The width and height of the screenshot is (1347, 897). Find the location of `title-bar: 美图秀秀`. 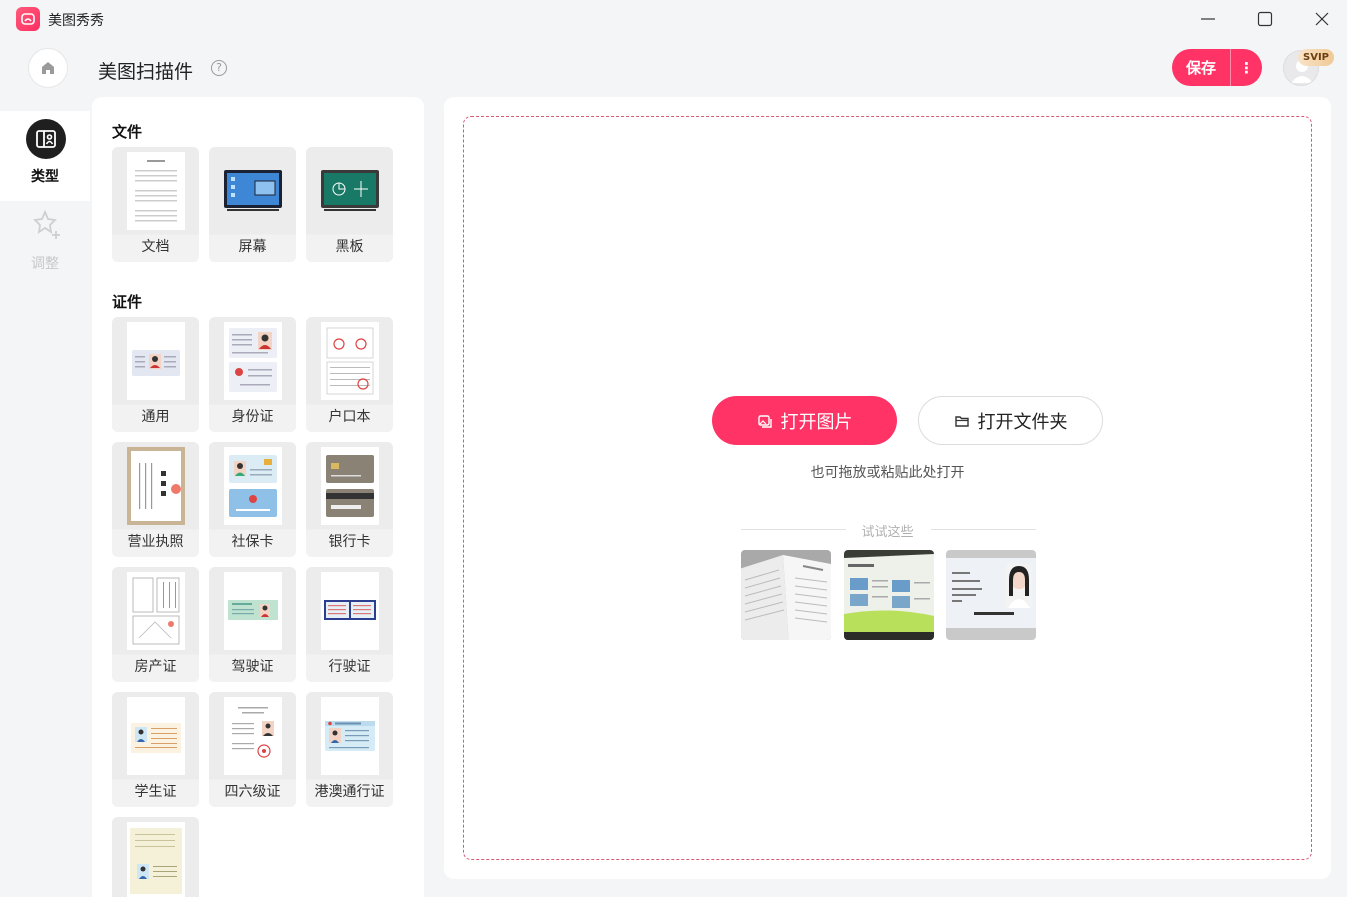

title-bar: 美图秀秀 is located at coordinates (673, 19).